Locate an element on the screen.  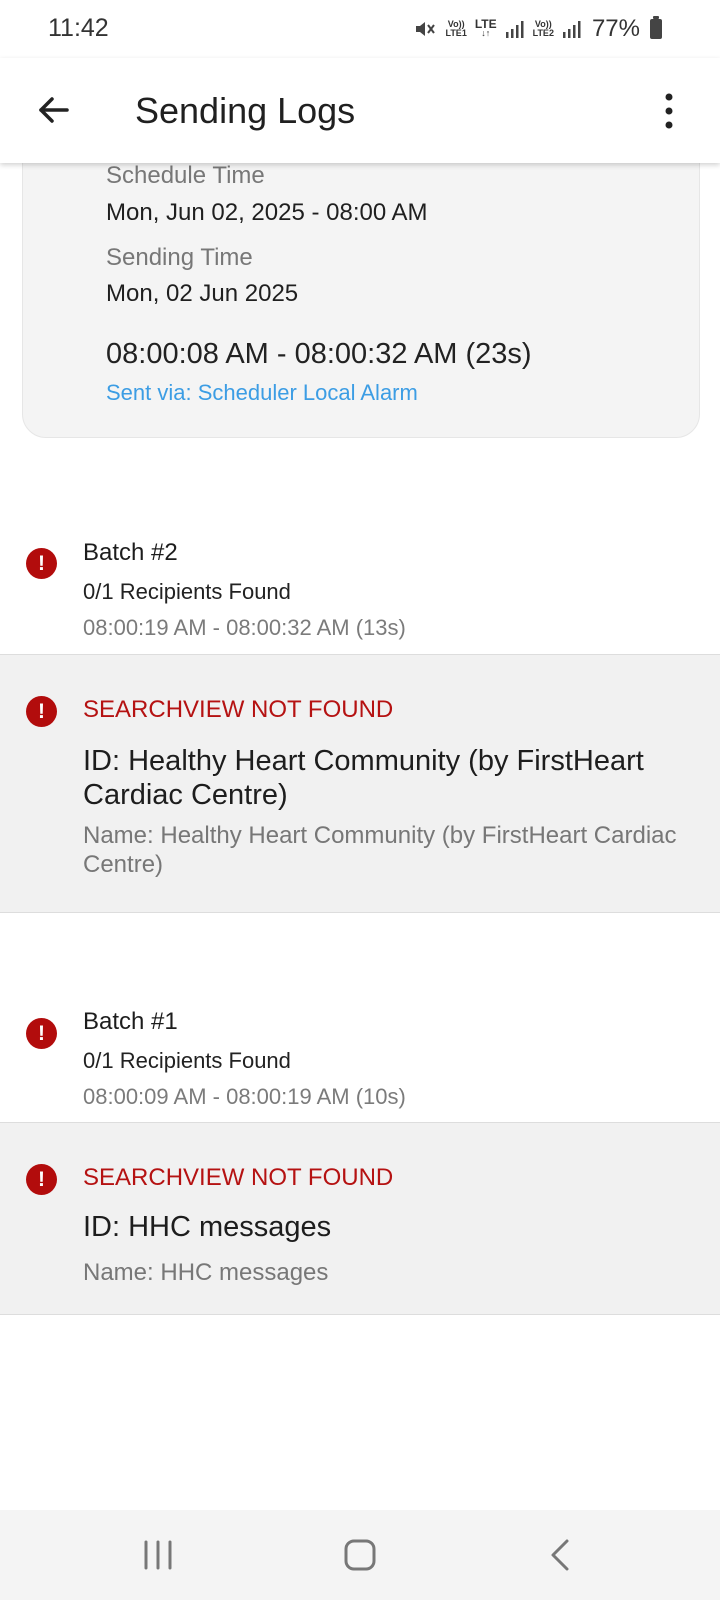
more-options-icon is located at coordinates (669, 111).